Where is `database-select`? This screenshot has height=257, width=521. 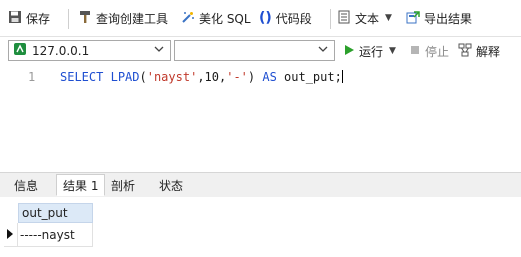
database-select is located at coordinates (254, 50).